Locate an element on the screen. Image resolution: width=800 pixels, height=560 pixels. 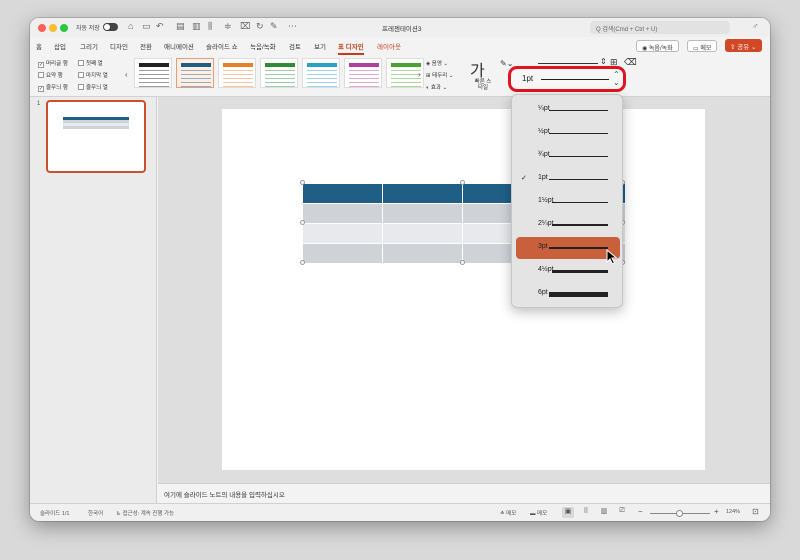
tab-review: 검토 is located at coordinates (295, 46).